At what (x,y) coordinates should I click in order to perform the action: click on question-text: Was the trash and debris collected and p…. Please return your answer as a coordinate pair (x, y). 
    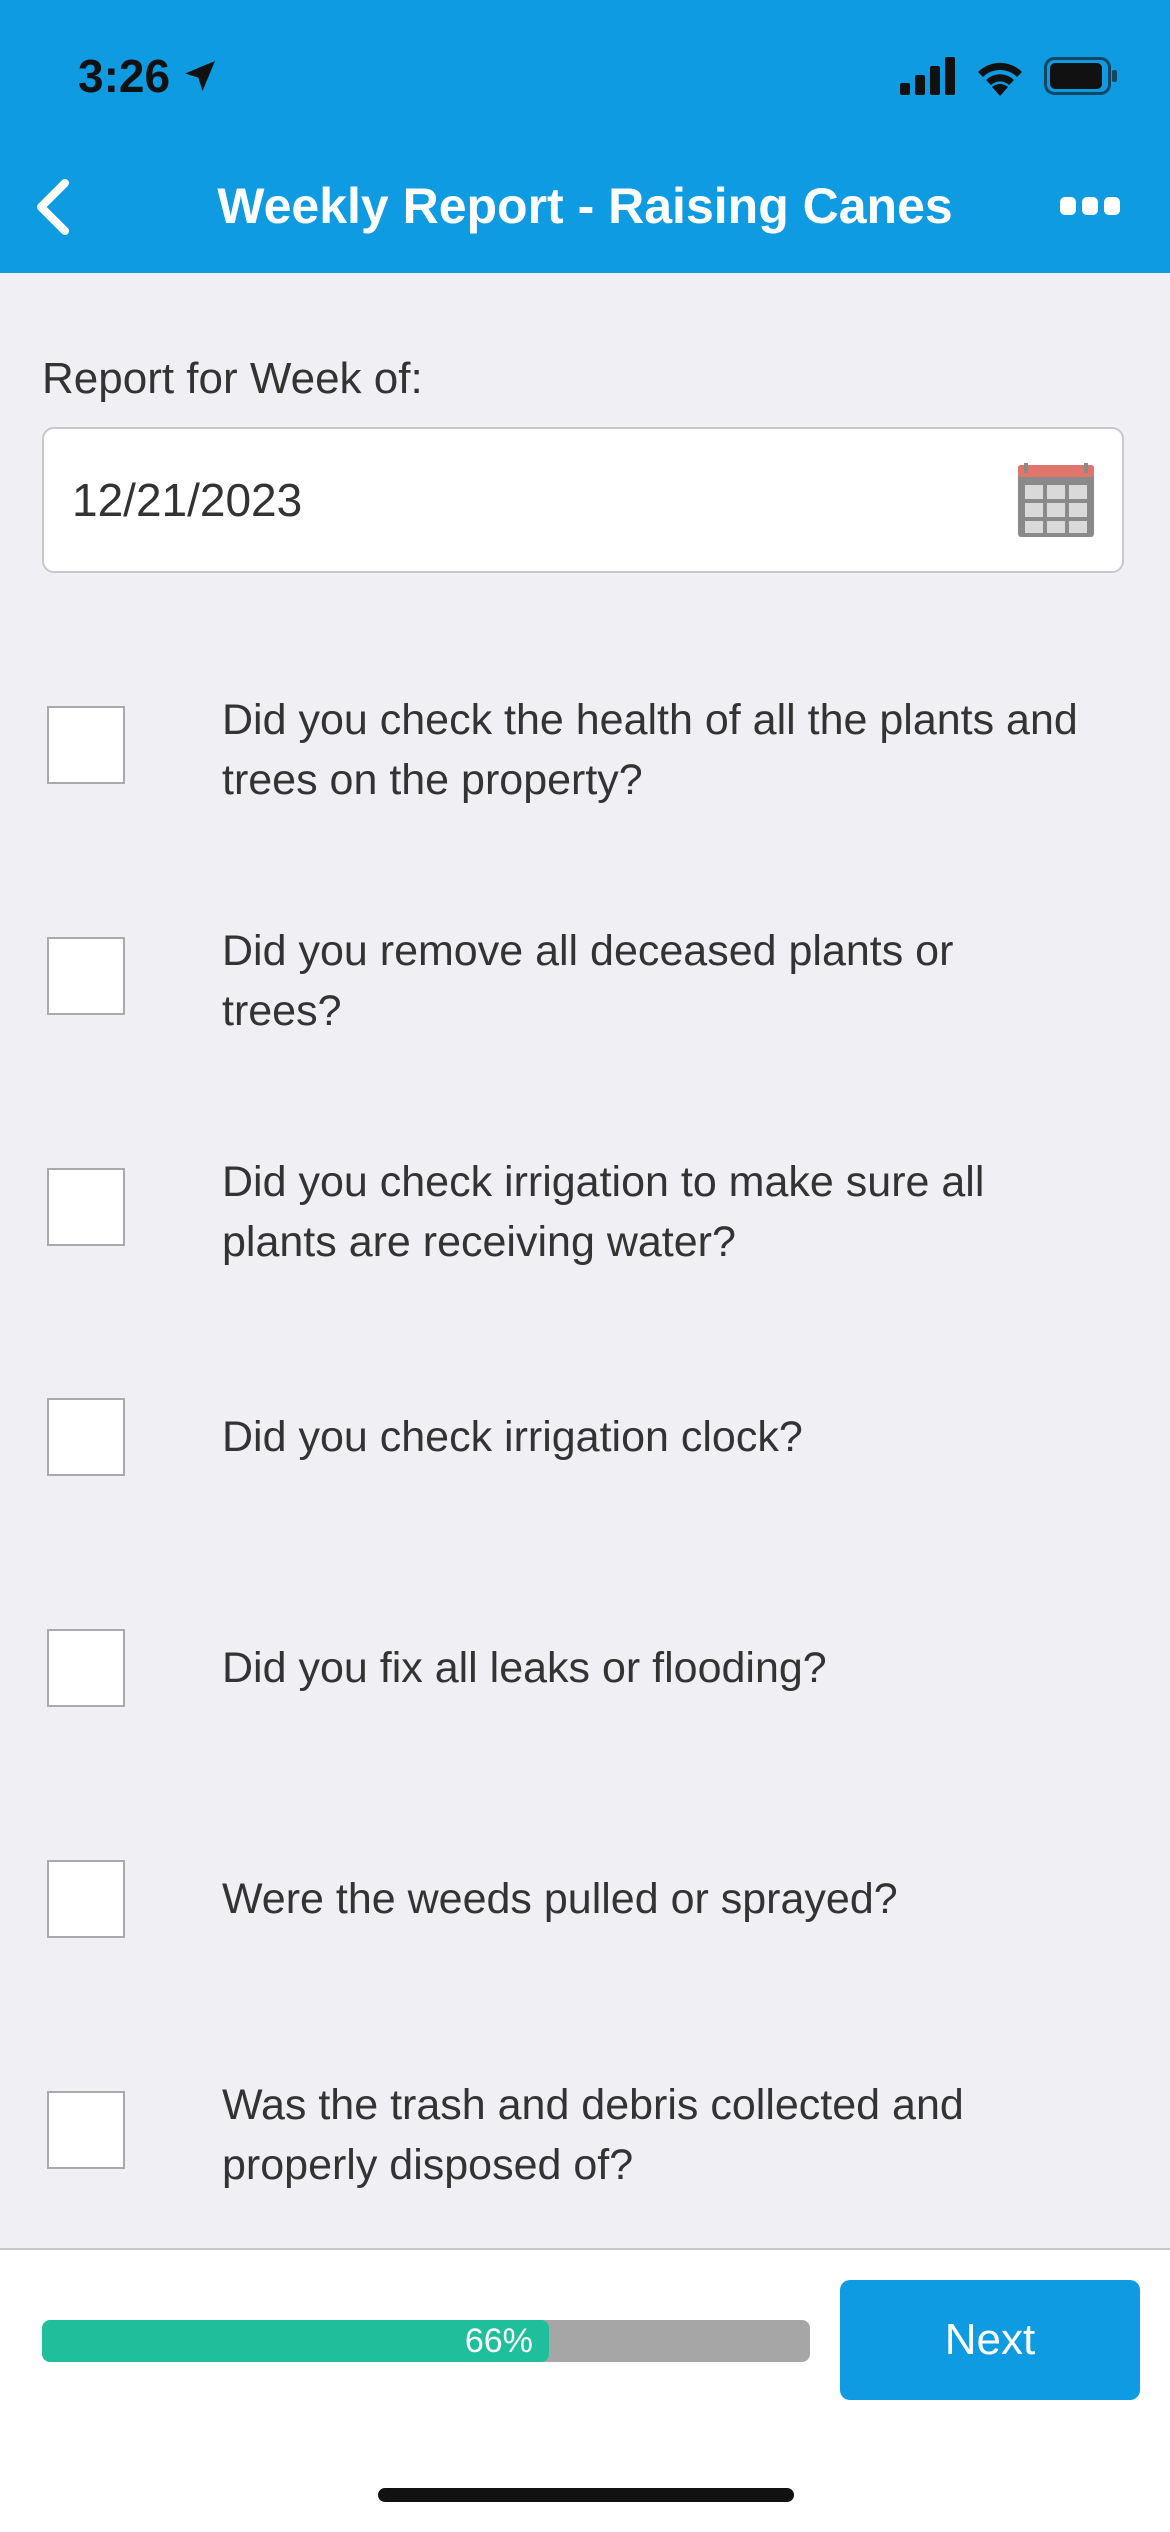
    Looking at the image, I should click on (593, 2135).